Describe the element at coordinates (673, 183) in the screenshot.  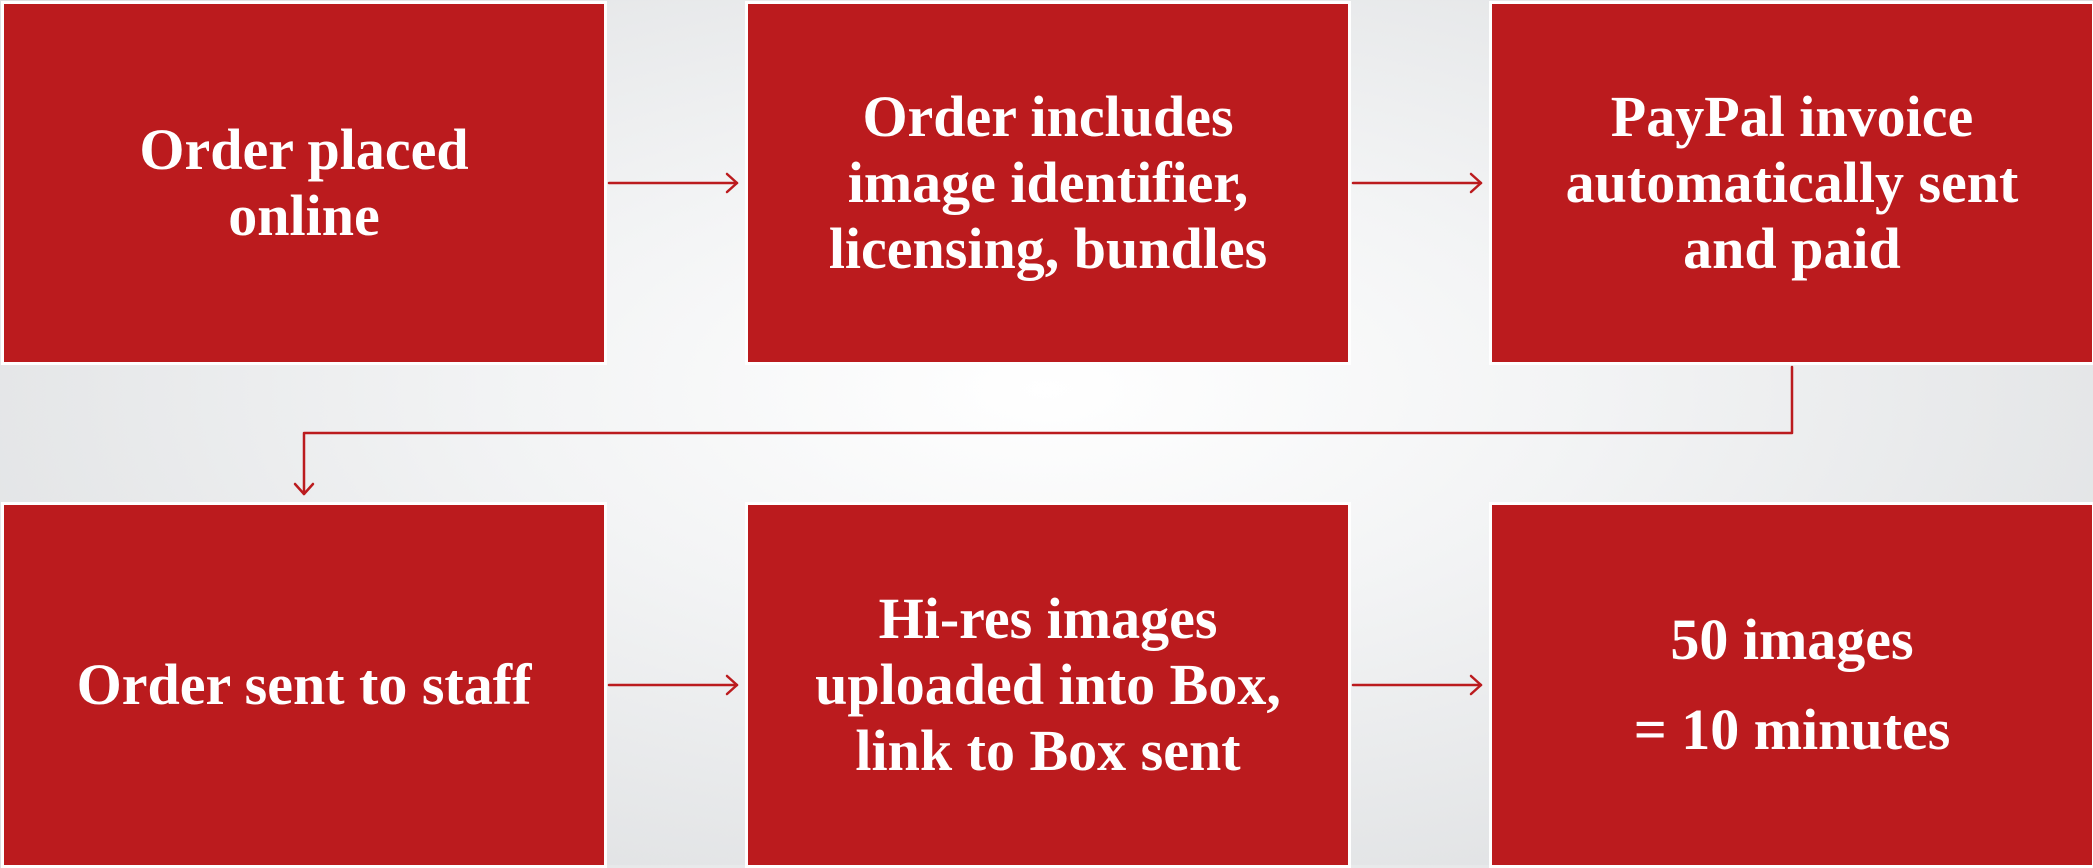
I see `arrow-step1-to-step2` at that location.